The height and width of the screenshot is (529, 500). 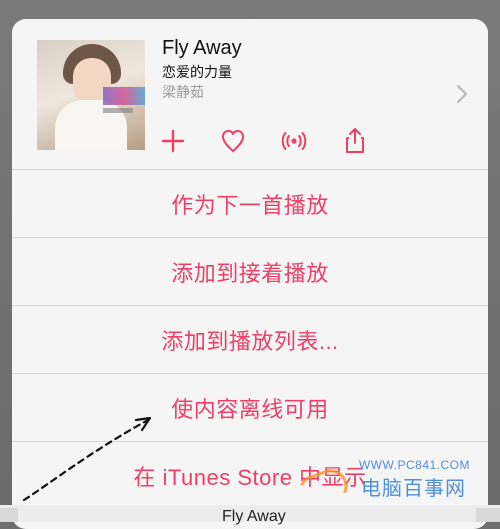 I want to click on share-icon, so click(x=355, y=141).